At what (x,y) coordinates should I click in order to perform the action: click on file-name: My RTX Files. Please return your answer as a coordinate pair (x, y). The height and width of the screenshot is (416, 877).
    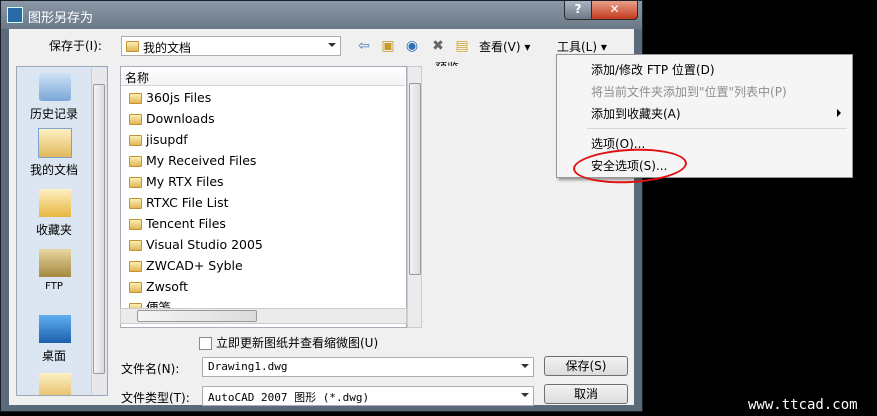
    Looking at the image, I should click on (185, 181).